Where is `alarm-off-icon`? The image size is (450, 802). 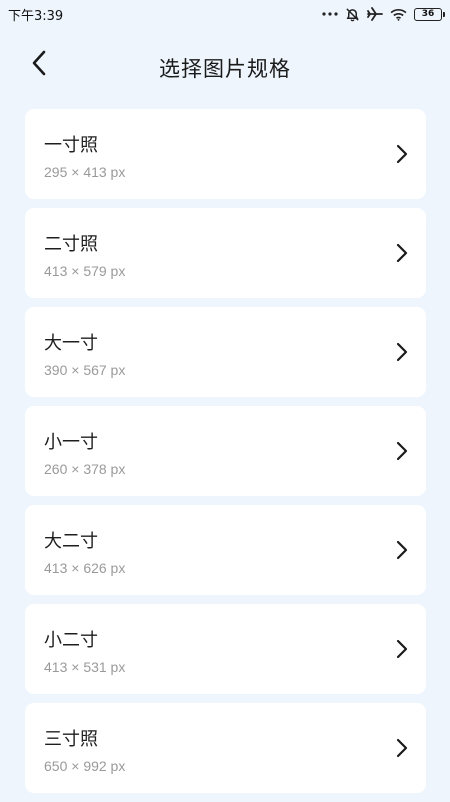
alarm-off-icon is located at coordinates (352, 14).